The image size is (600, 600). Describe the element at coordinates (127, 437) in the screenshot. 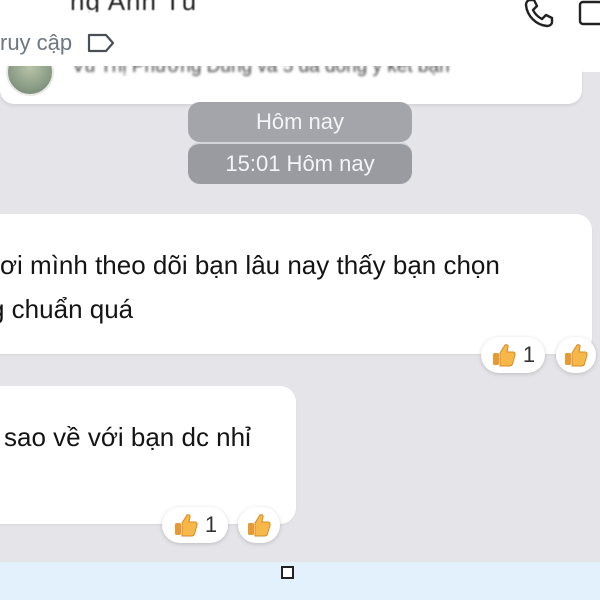

I see `message-text-line: sao về với bạn dc nhỉ` at that location.